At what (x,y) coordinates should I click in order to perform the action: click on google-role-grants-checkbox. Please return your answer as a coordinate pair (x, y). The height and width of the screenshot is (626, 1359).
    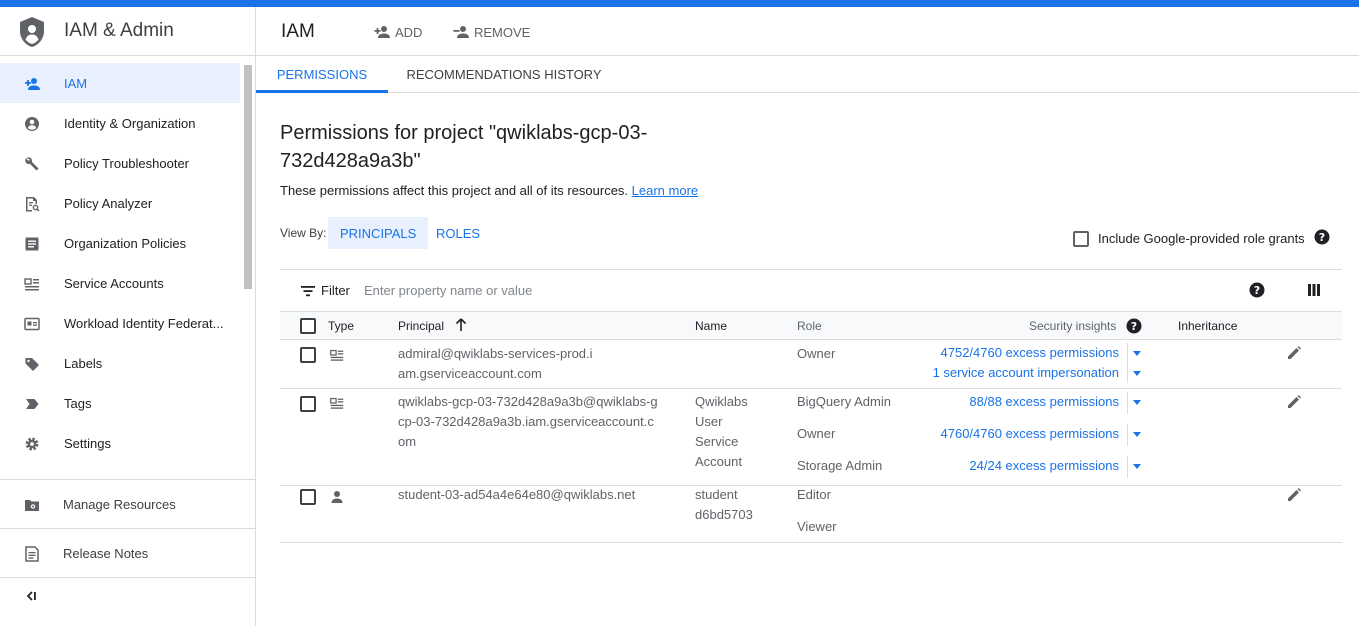
    Looking at the image, I should click on (1081, 239).